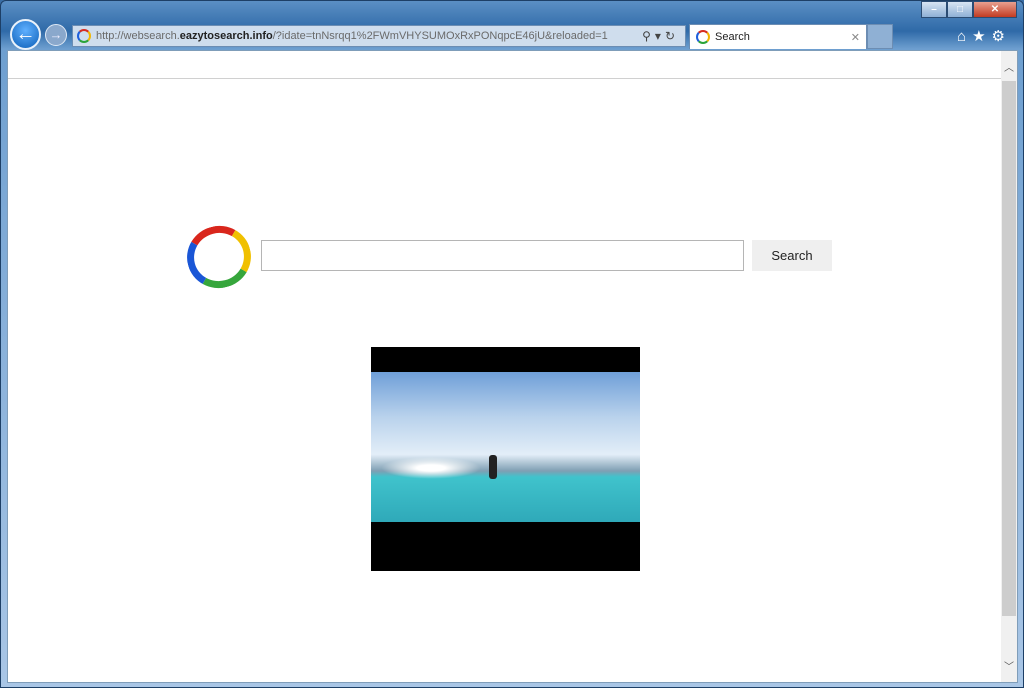 The width and height of the screenshot is (1024, 688). Describe the element at coordinates (703, 37) in the screenshot. I see `tab-favicon-icon` at that location.